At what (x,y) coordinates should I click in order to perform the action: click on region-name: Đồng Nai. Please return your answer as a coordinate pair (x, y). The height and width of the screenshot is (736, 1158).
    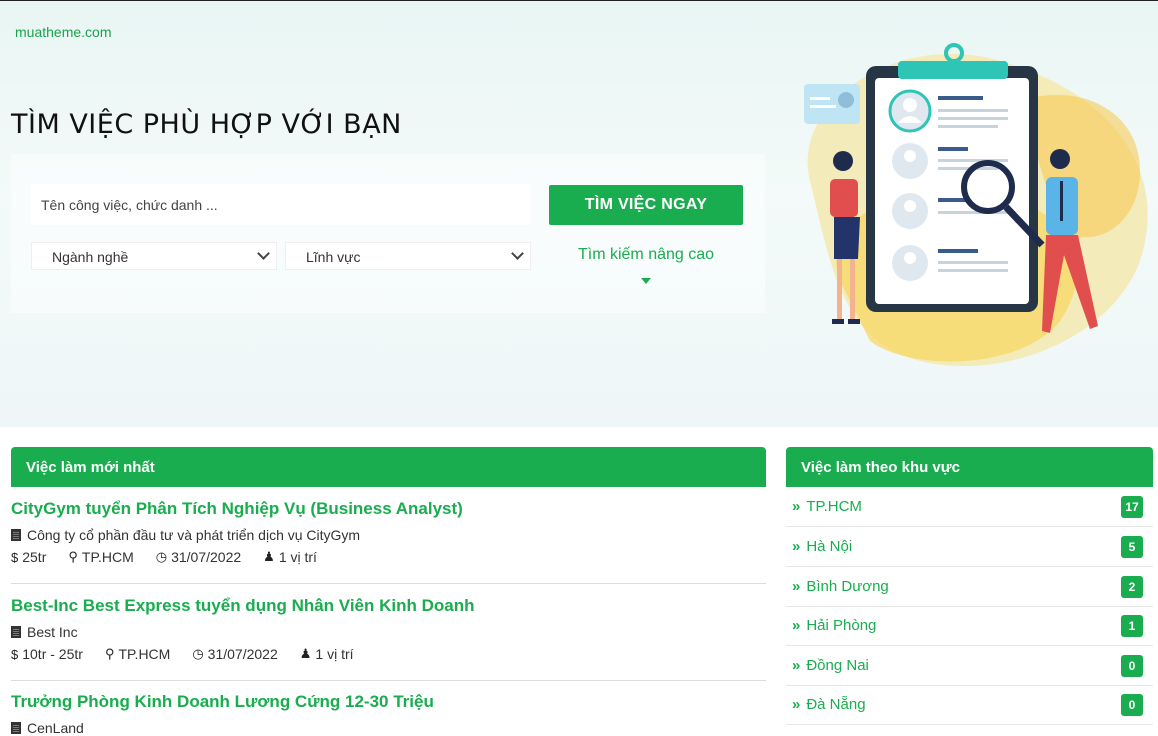
    Looking at the image, I should click on (837, 665).